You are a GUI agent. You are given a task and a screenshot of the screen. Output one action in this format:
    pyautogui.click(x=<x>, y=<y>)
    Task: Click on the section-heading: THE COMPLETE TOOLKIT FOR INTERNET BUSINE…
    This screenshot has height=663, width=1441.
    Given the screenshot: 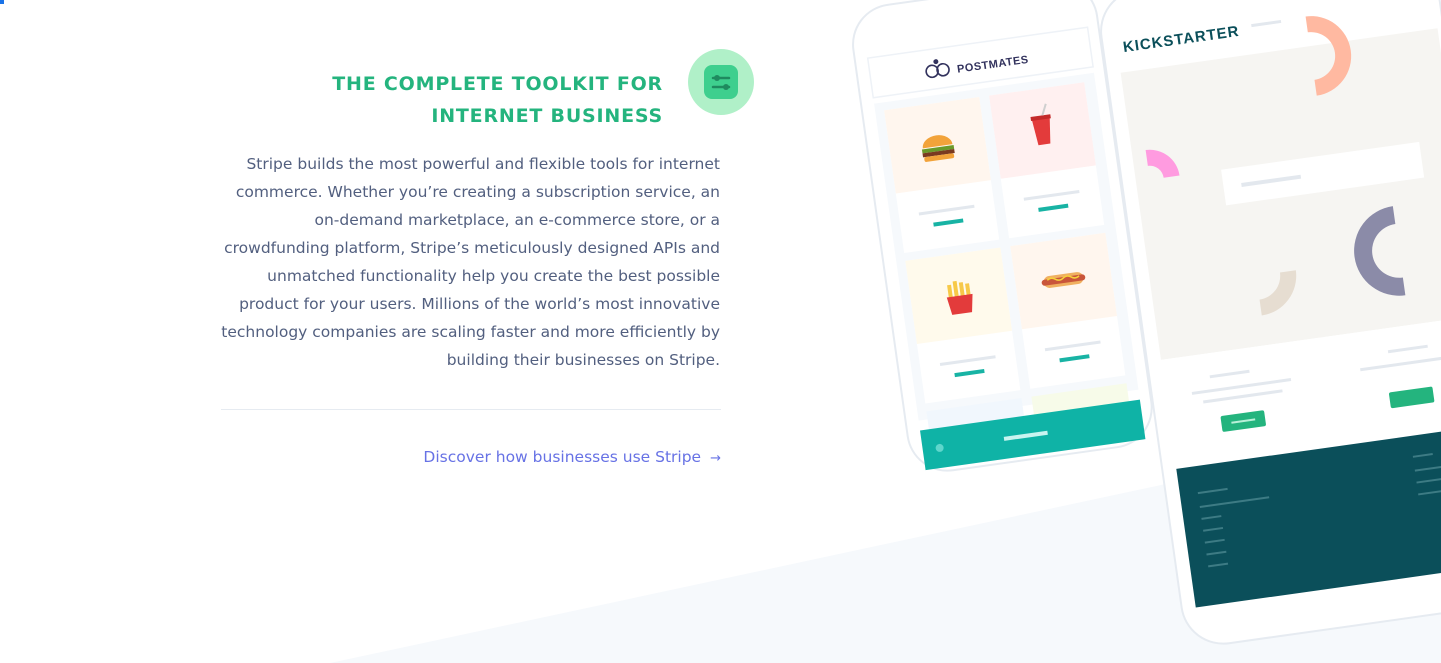 What is the action you would take?
    pyautogui.click(x=423, y=100)
    